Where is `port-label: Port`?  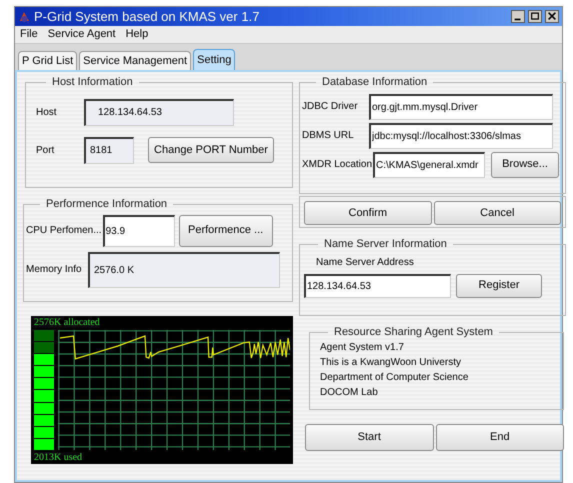 port-label: Port is located at coordinates (46, 151).